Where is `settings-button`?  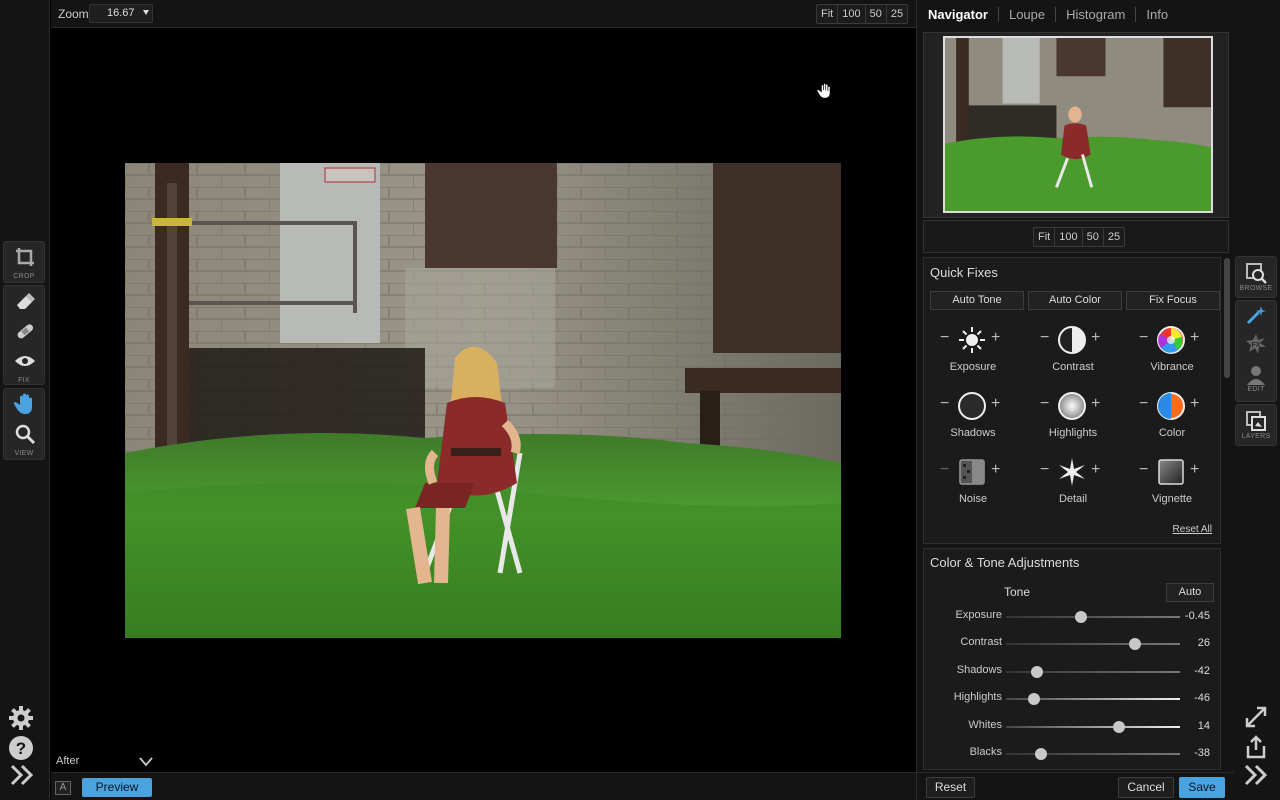 settings-button is located at coordinates (21, 719).